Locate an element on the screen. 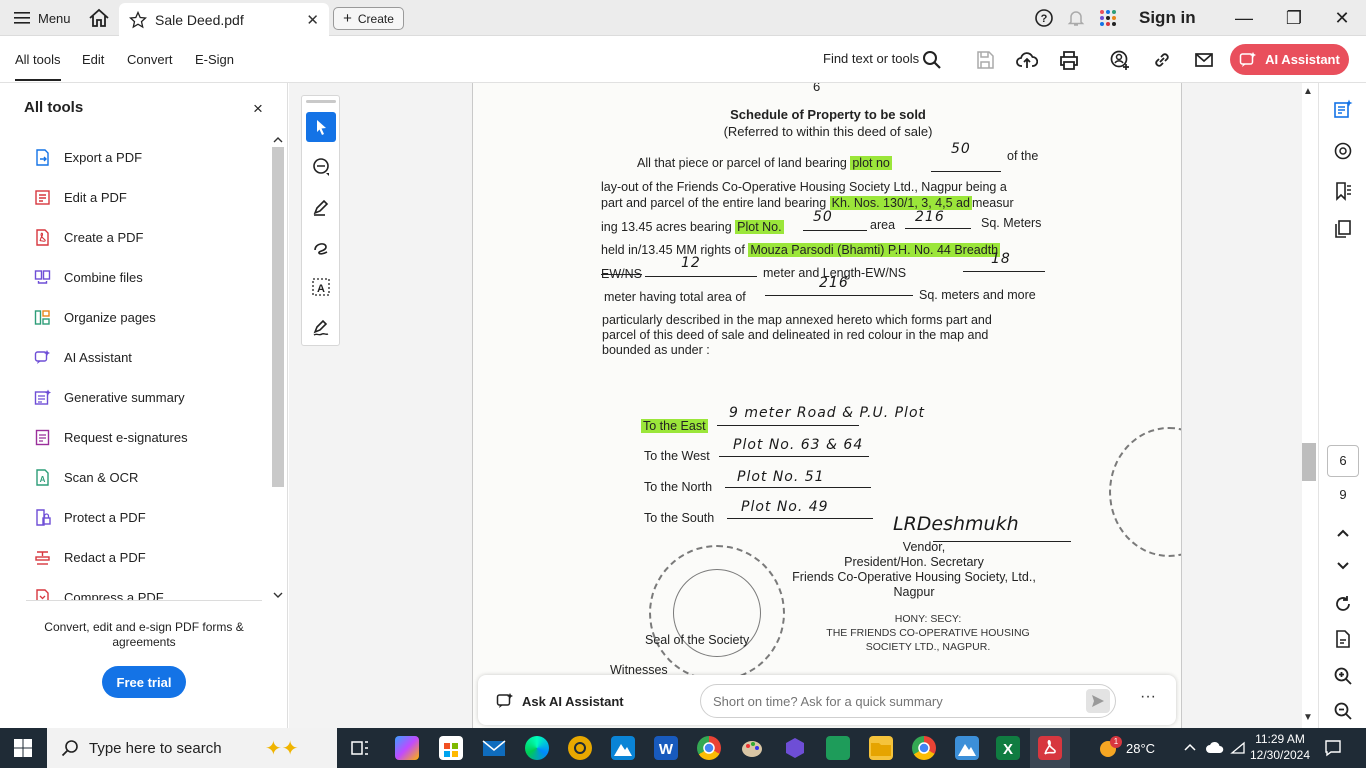  settings-gear-app-icon is located at coordinates (580, 748).